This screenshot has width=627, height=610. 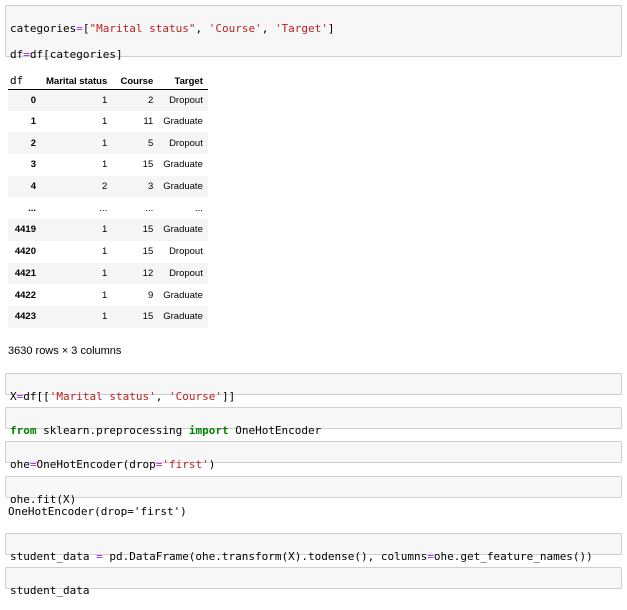 I want to click on code-line: df=df[categories], so click(x=66, y=54).